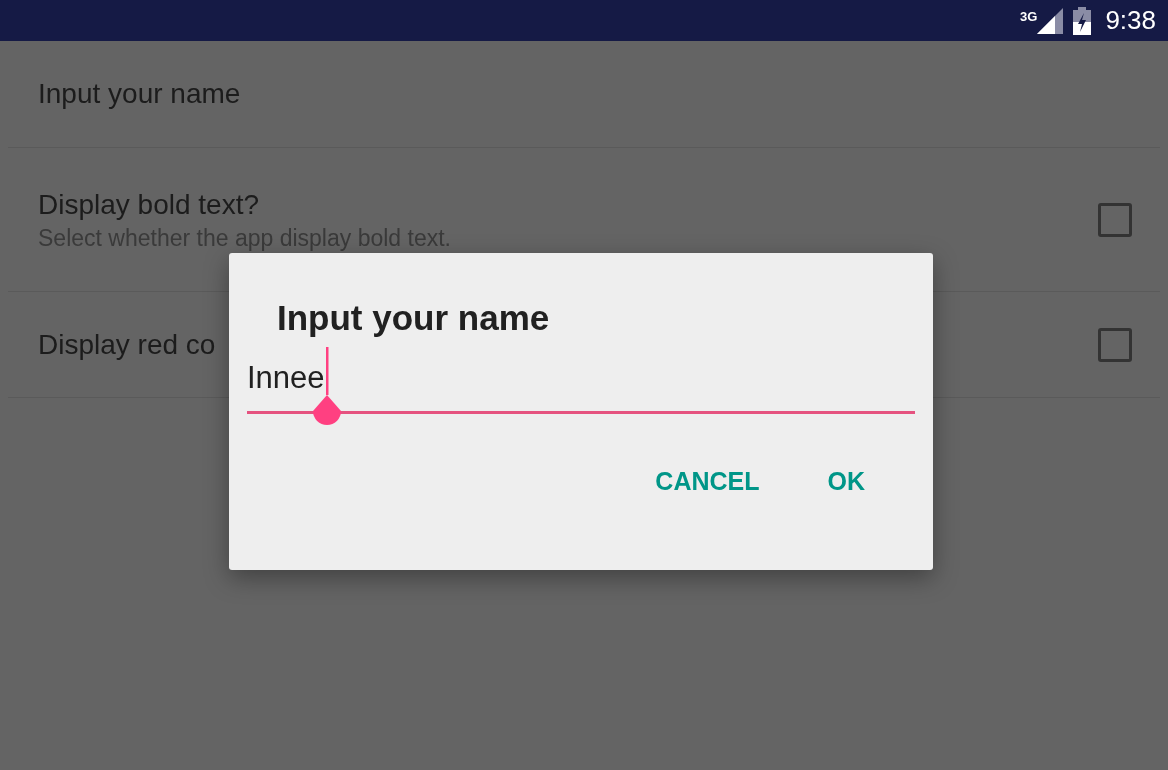 The width and height of the screenshot is (1168, 770). I want to click on preference-title: Display bold text?, so click(149, 204).